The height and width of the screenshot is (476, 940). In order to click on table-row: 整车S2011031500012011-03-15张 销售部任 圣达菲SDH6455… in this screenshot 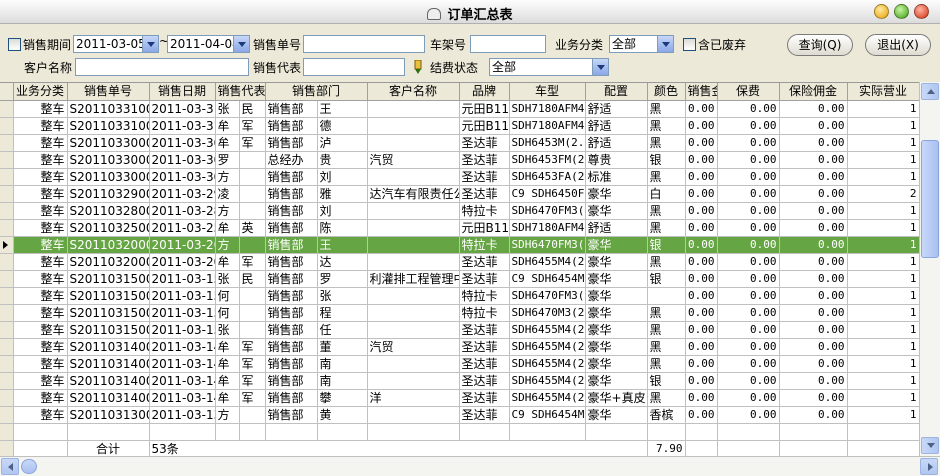, I will do `click(459, 330)`.